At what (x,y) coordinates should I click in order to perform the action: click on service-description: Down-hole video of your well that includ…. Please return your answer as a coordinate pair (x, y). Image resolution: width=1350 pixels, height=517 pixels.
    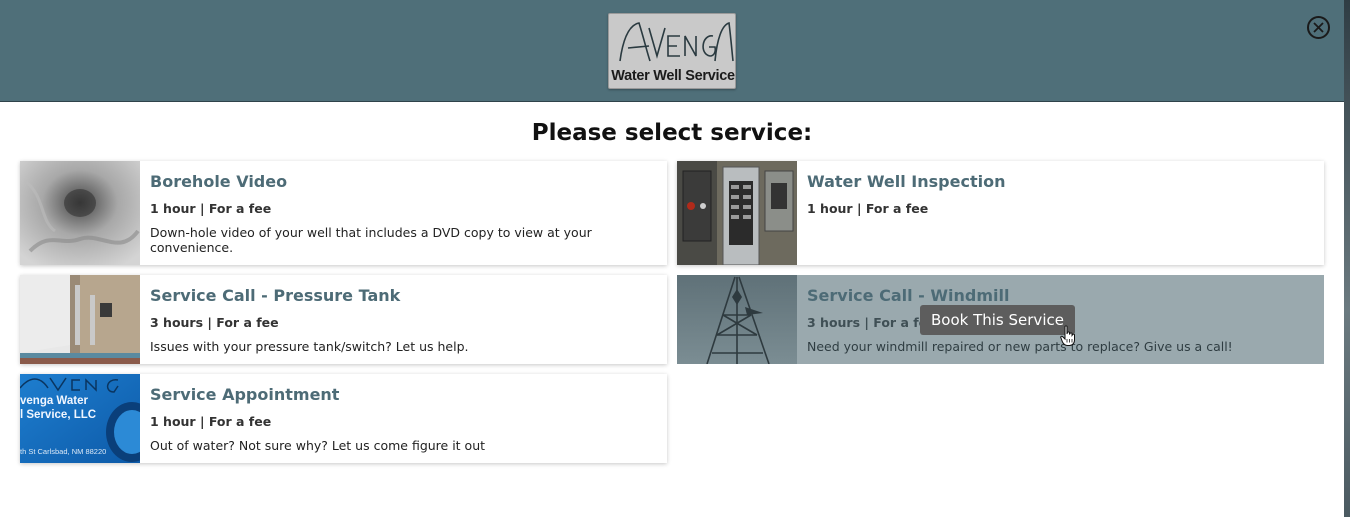
    Looking at the image, I should click on (371, 240).